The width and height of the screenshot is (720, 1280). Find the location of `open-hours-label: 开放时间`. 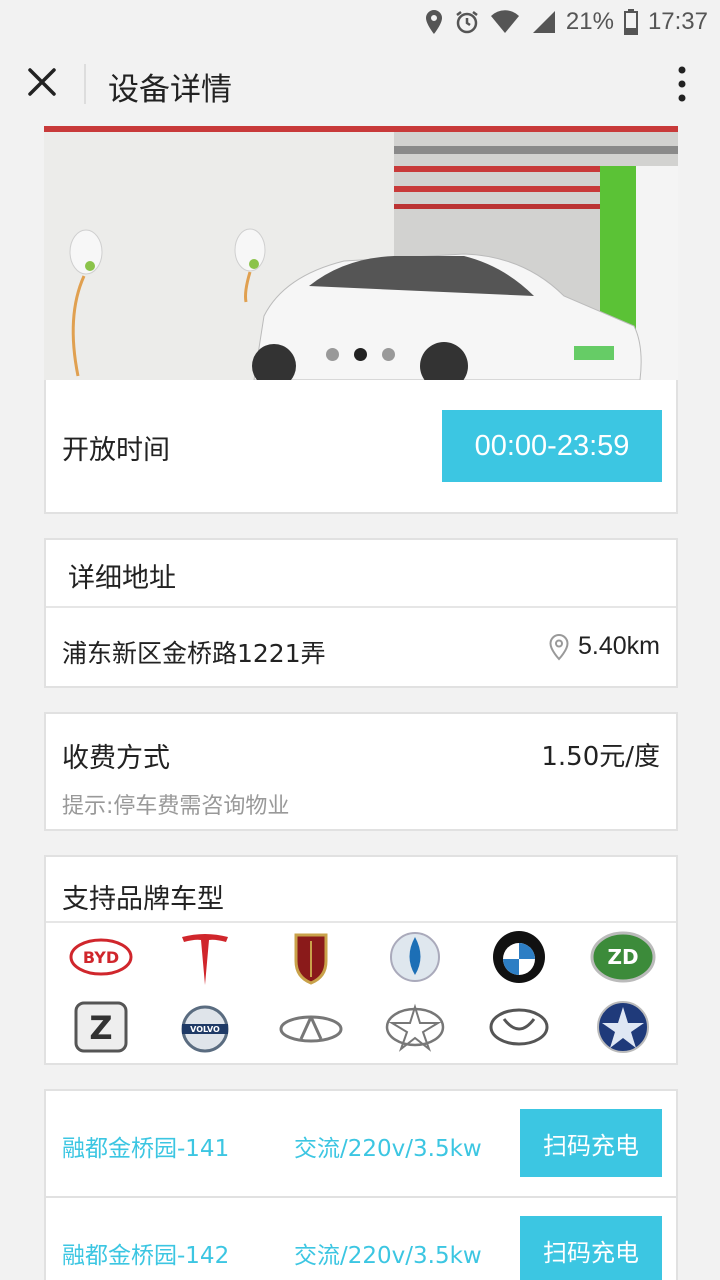

open-hours-label: 开放时间 is located at coordinates (116, 450).